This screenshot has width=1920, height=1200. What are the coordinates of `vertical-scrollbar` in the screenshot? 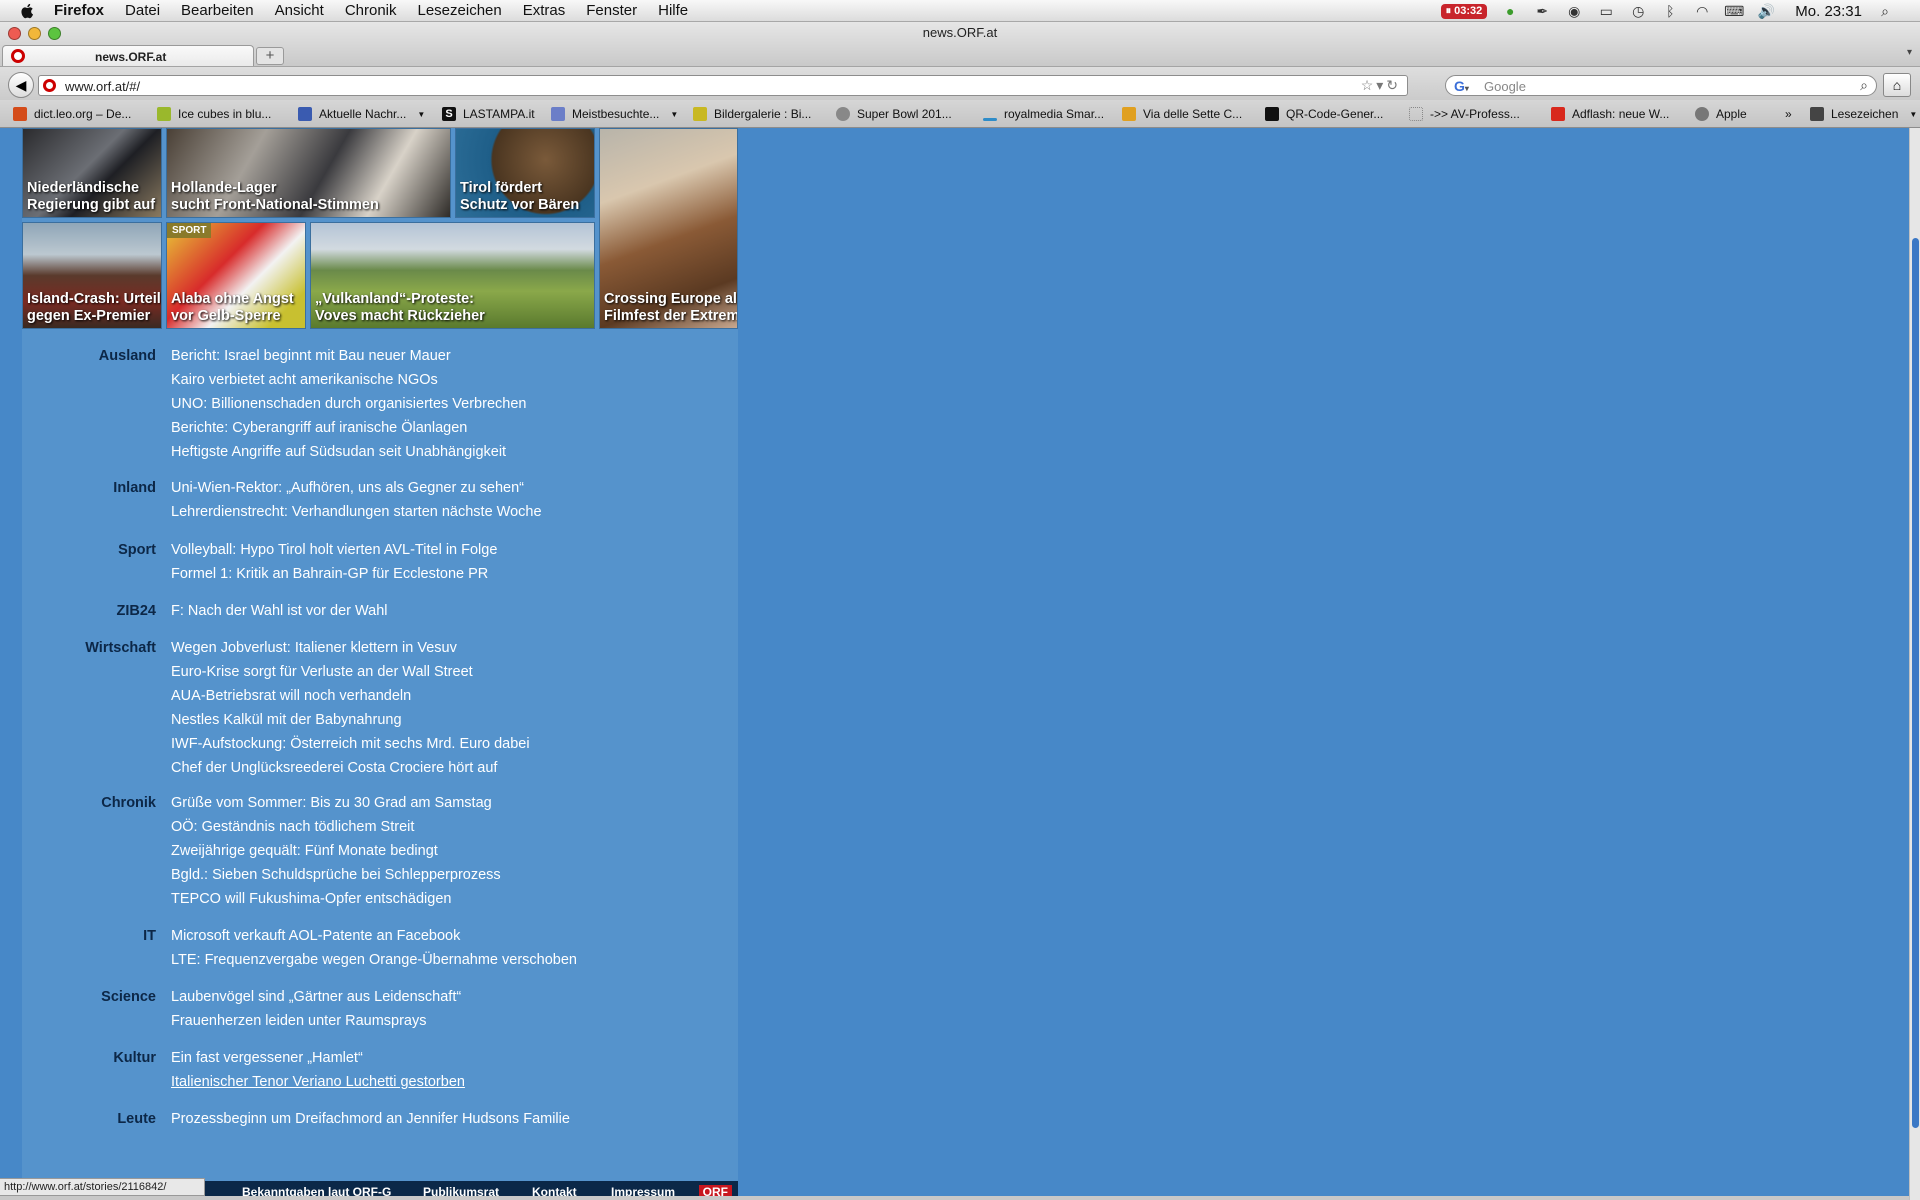 It's located at (1914, 664).